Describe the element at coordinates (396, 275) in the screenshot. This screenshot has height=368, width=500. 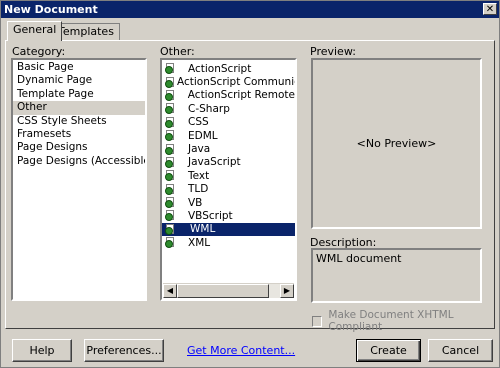
I see `description-box: WML document` at that location.